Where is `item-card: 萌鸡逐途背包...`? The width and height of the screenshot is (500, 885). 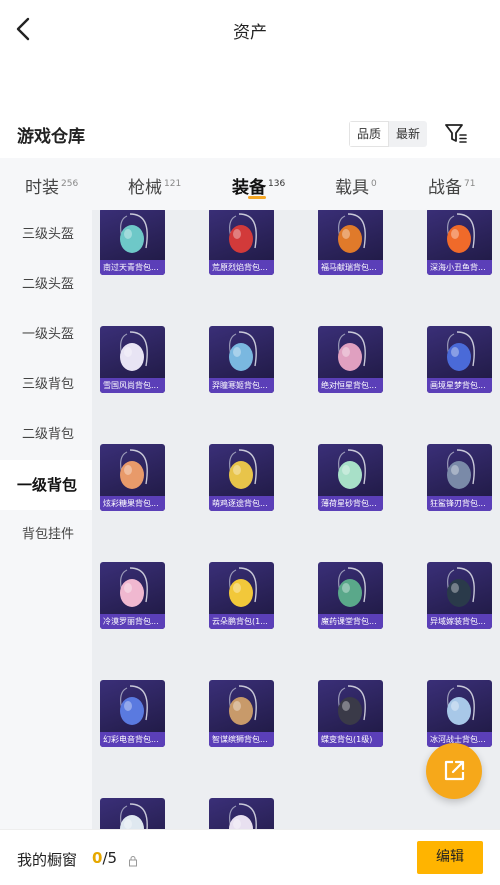
item-card: 萌鸡逐途背包... is located at coordinates (241, 477).